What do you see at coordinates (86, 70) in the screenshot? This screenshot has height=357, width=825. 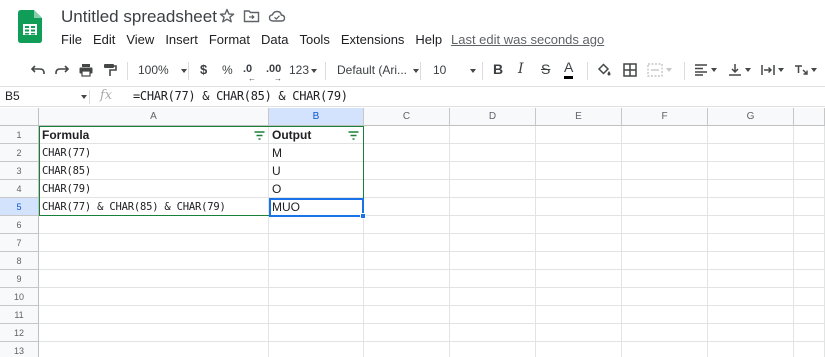 I see `print-icon` at bounding box center [86, 70].